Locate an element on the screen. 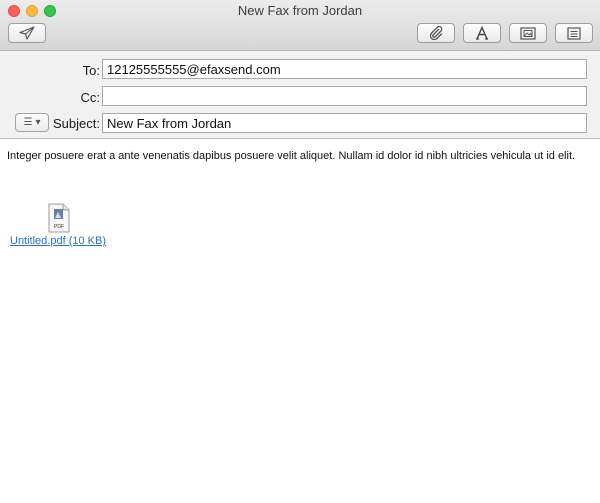  template-icon is located at coordinates (574, 33).